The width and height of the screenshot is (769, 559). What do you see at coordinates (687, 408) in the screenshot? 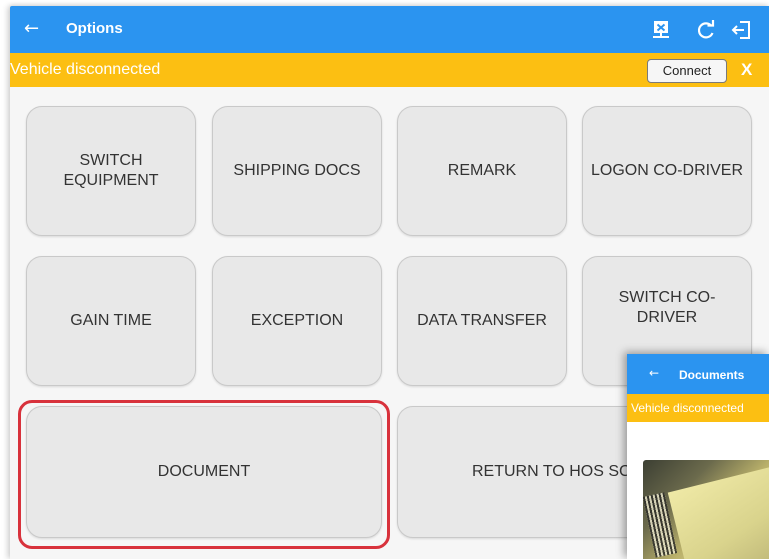
I see `documents-status-message: Vehicle disconnected` at bounding box center [687, 408].